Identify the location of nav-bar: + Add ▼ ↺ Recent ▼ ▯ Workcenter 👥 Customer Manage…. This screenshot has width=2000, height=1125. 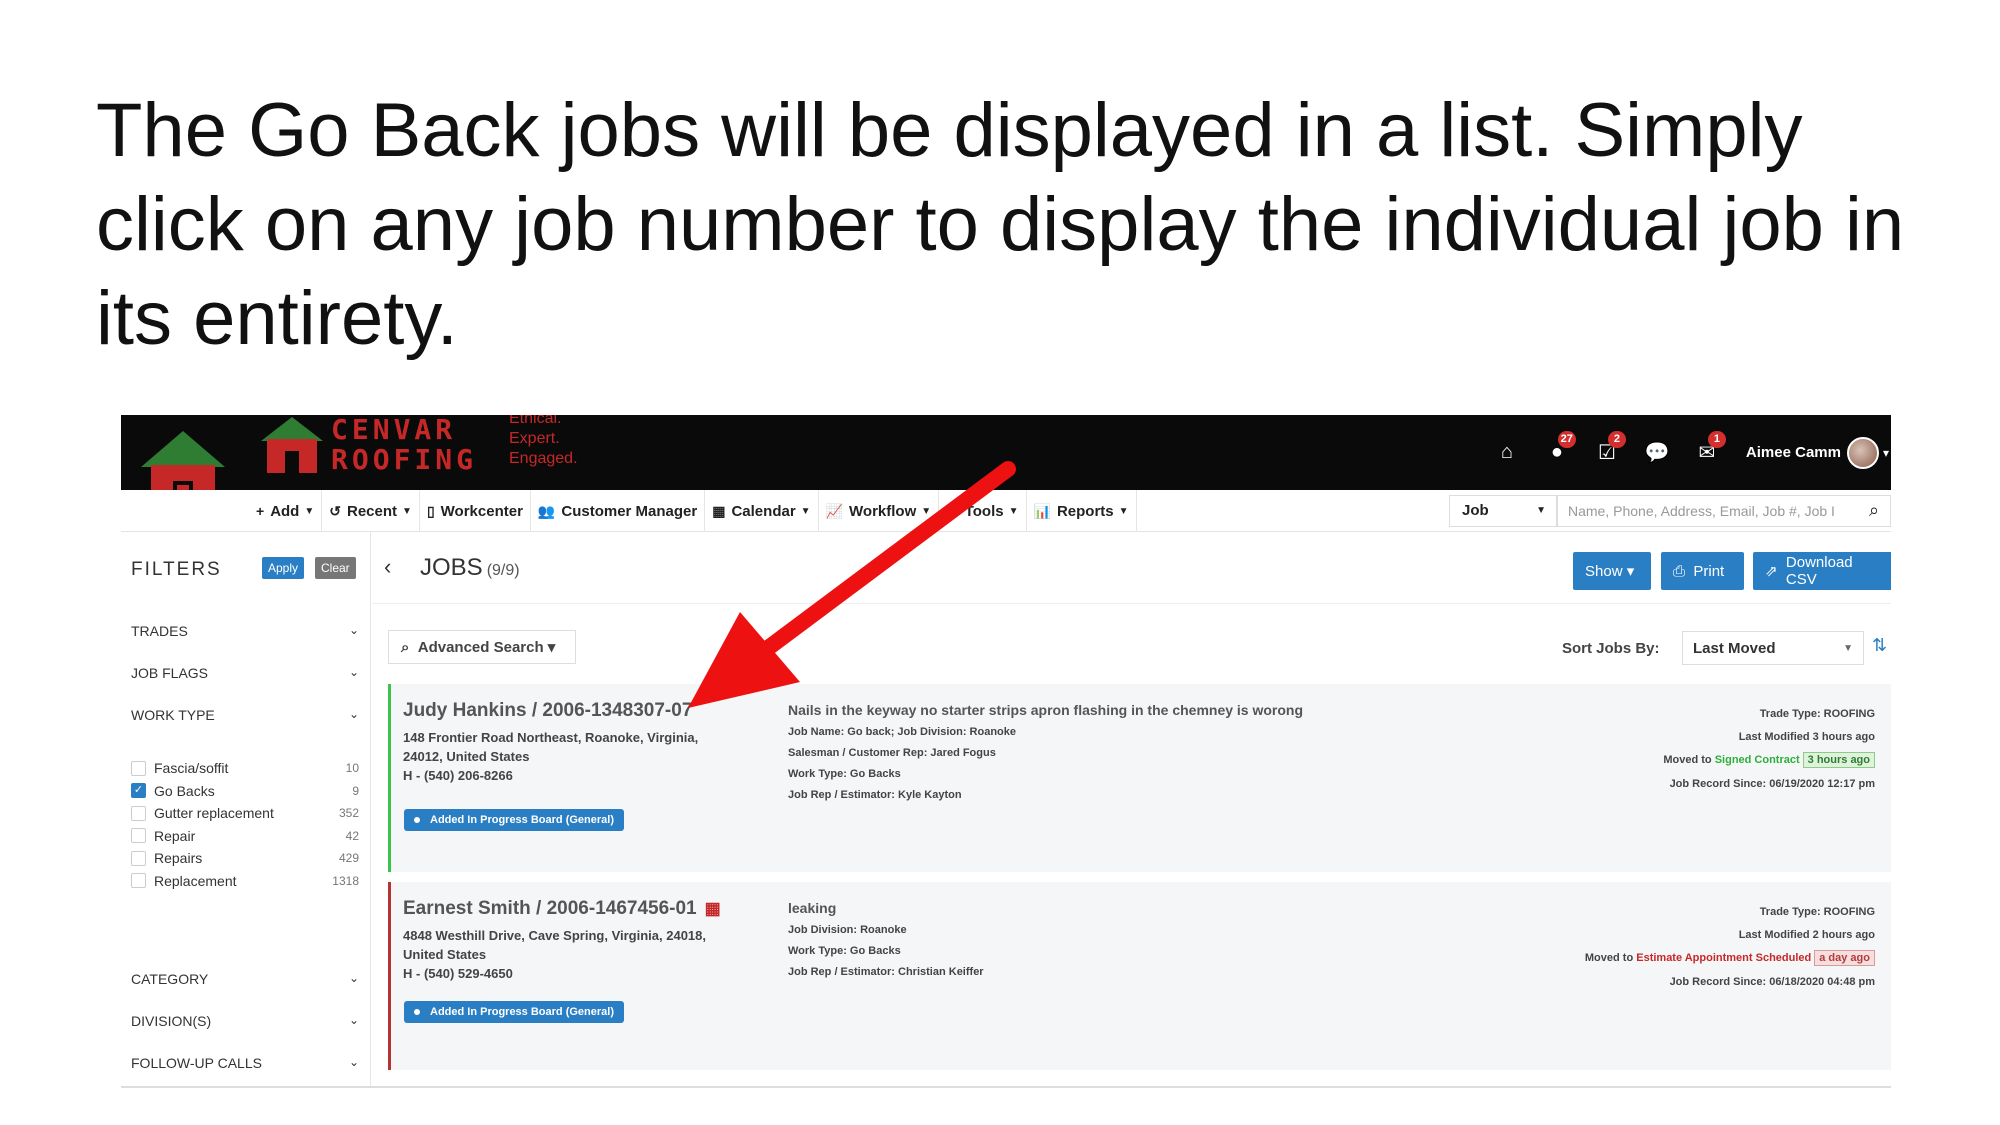
(1006, 511).